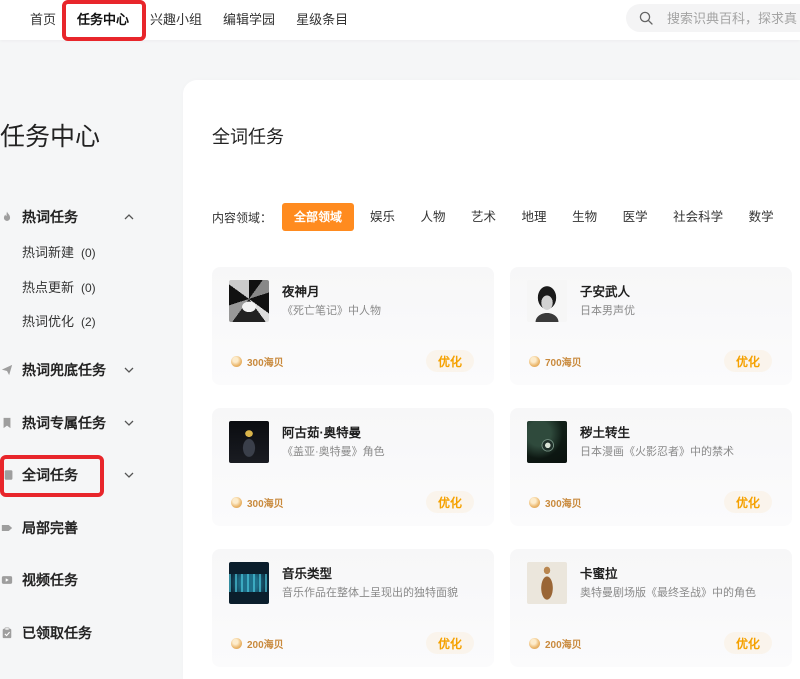 The height and width of the screenshot is (679, 800). I want to click on search-icon, so click(646, 18).